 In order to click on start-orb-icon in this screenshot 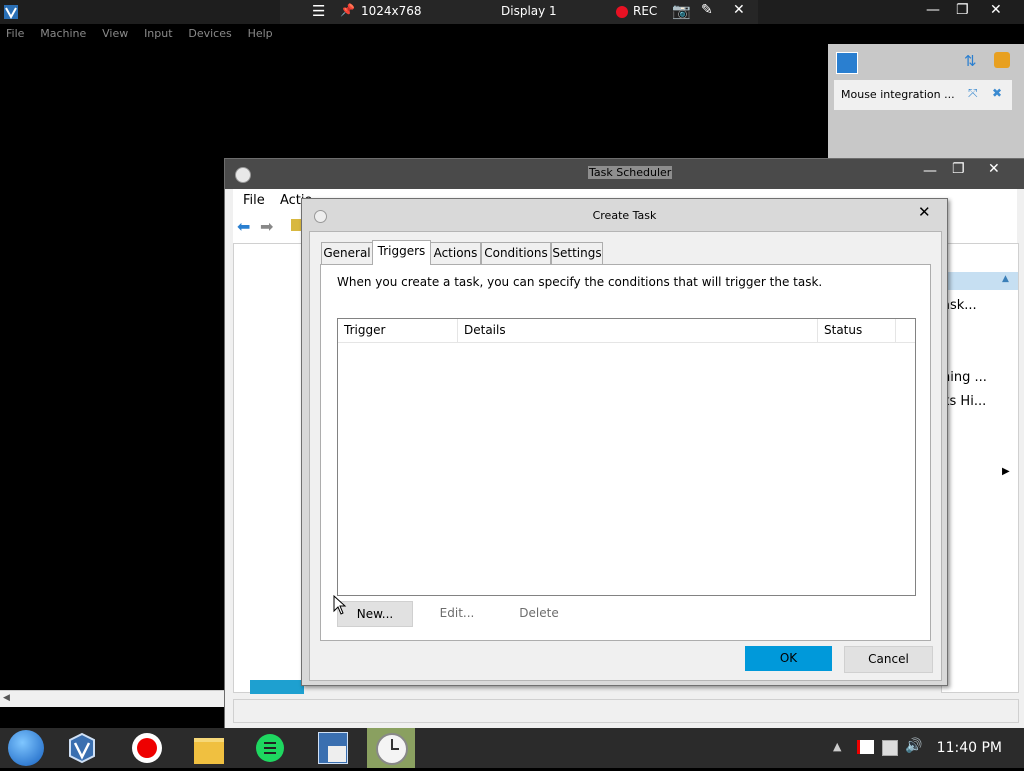, I will do `click(26, 748)`.